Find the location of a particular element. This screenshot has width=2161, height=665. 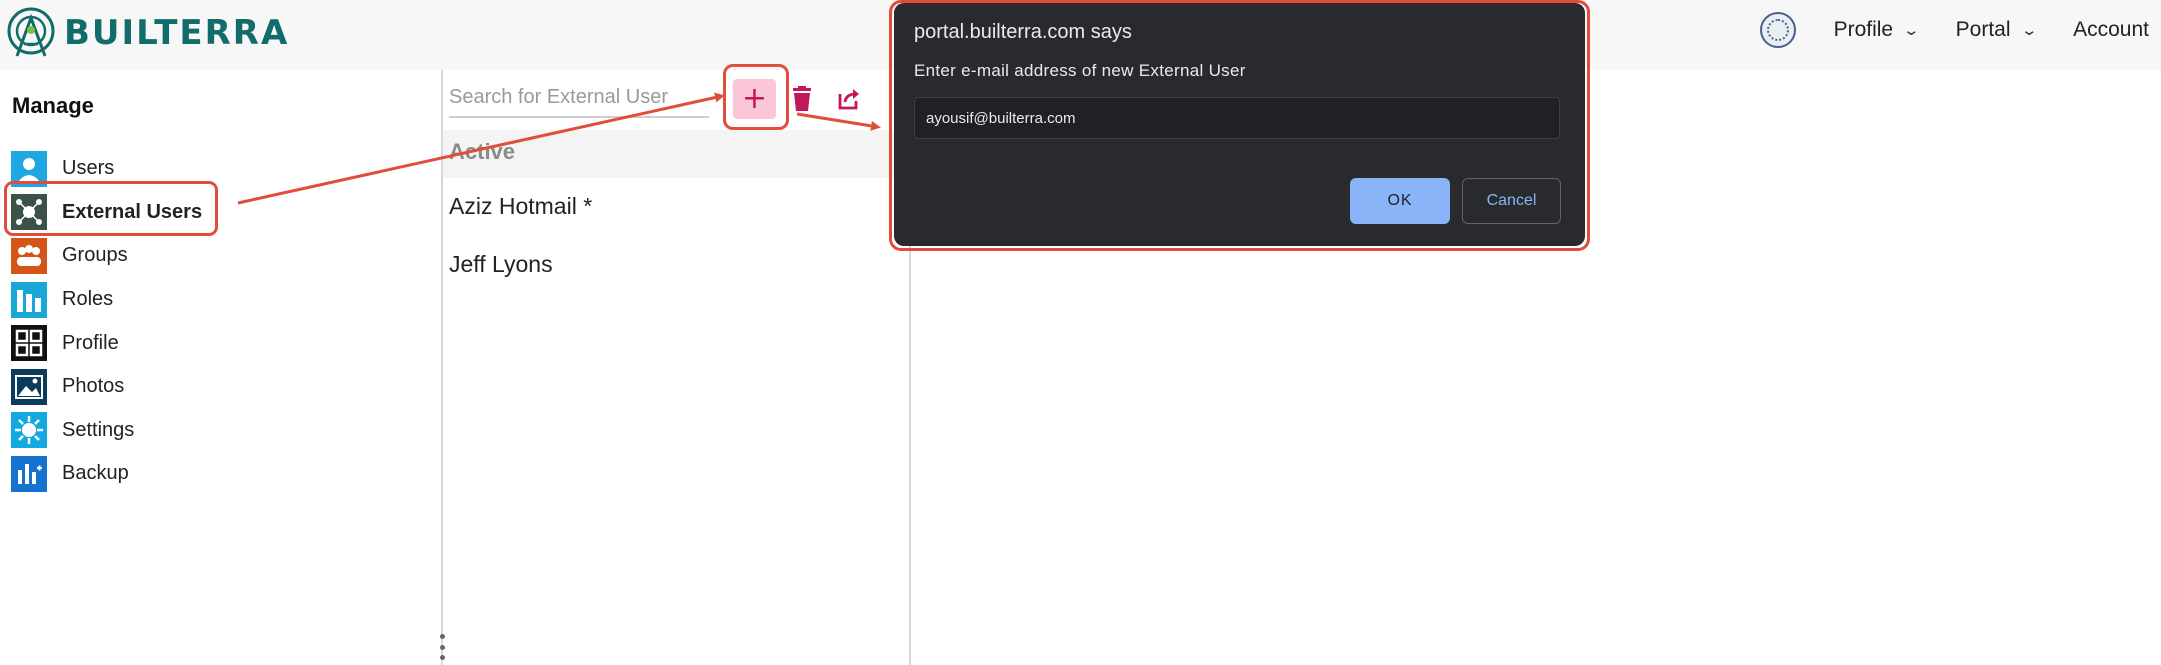

sidebar-title: Manage is located at coordinates (53, 105).